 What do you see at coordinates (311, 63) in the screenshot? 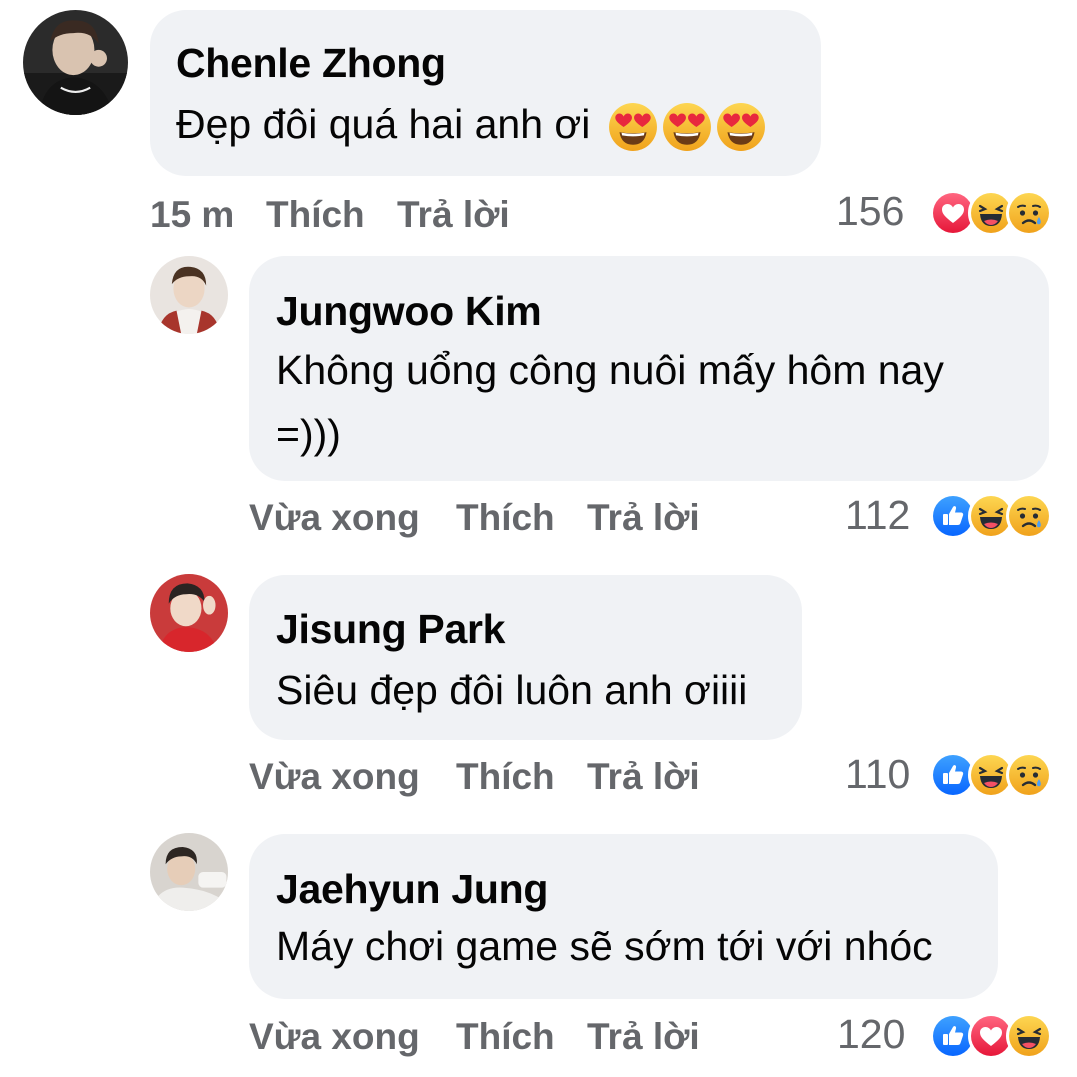
I see `comment-author: Chenle Zhong` at bounding box center [311, 63].